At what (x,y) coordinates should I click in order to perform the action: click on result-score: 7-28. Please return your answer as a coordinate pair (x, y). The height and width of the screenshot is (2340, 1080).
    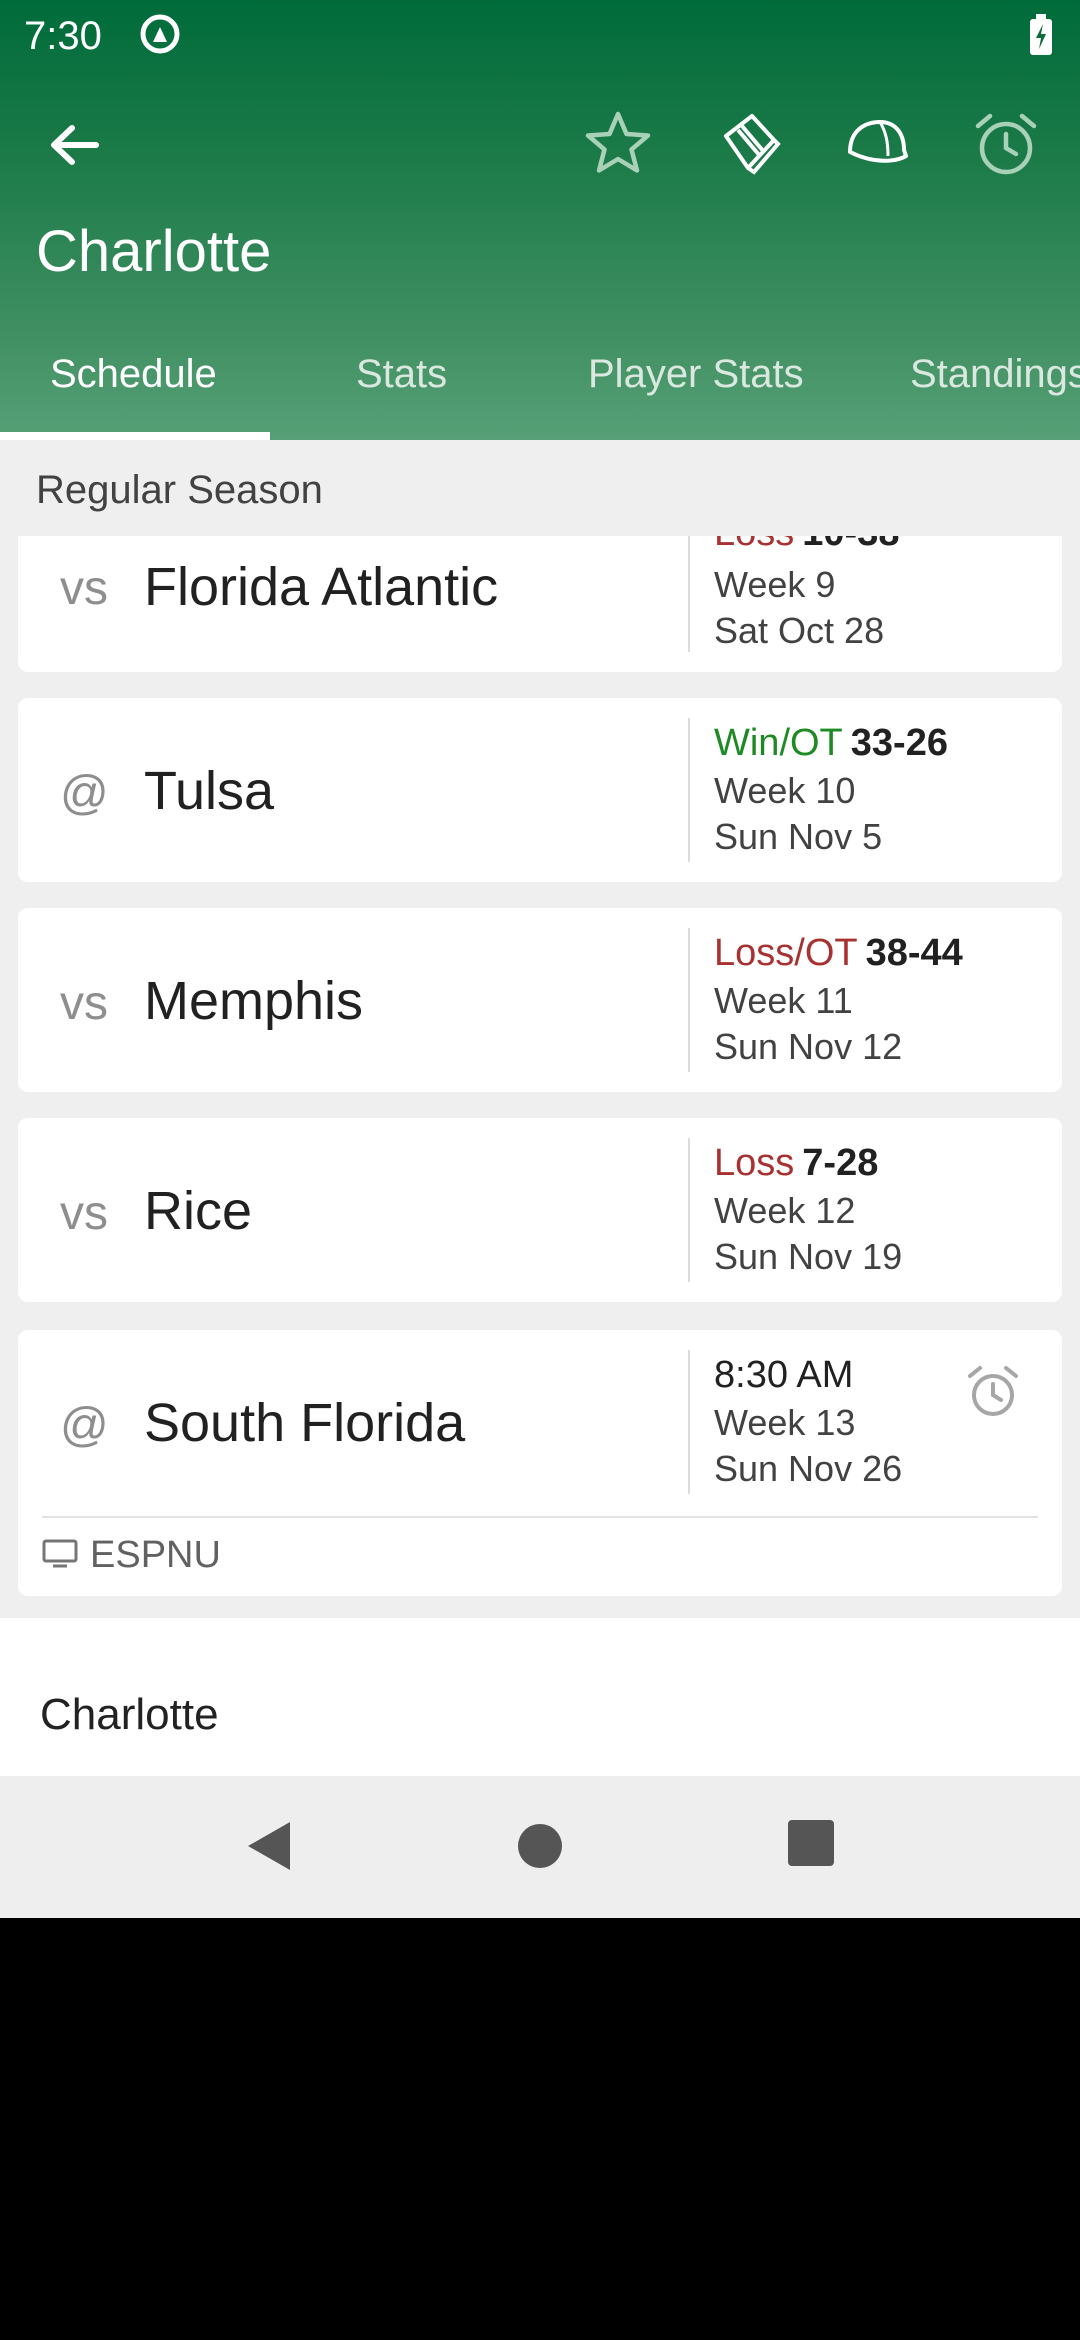
    Looking at the image, I should click on (840, 1163).